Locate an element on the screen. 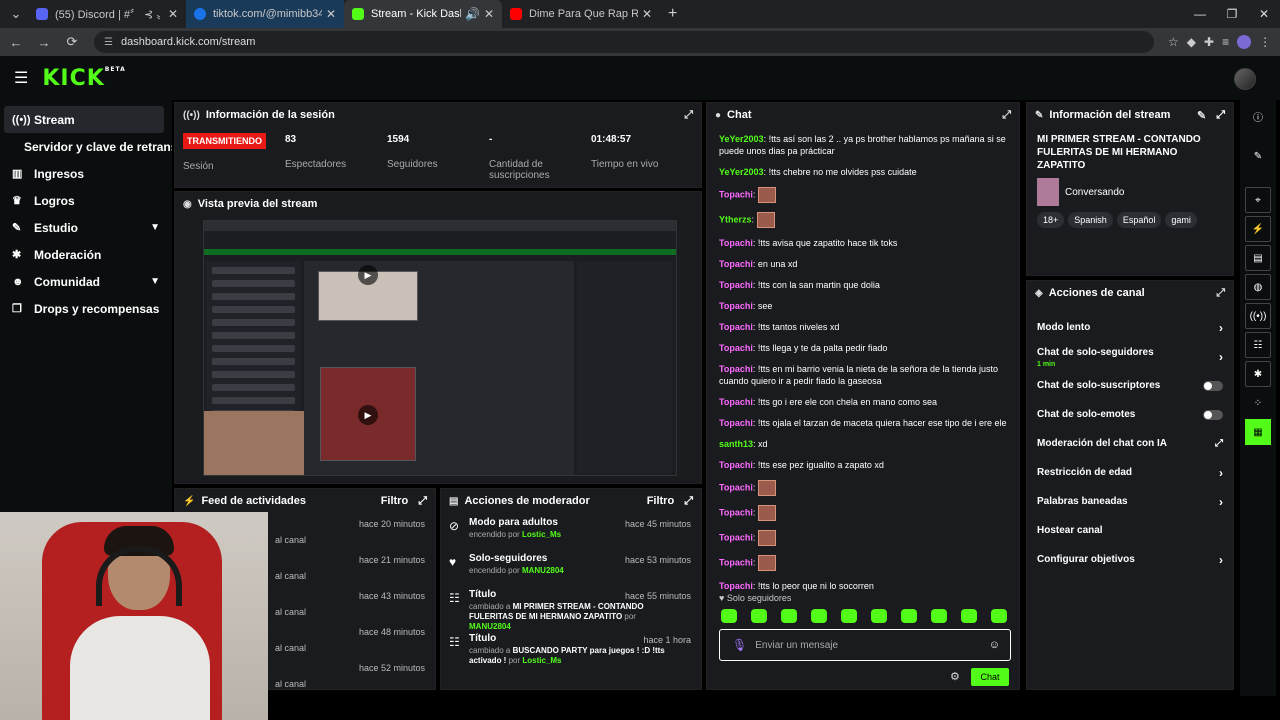 The height and width of the screenshot is (720, 1280). browser-tab-youtube: Dime Para Que Rap Romántico ✕ is located at coordinates (581, 14).